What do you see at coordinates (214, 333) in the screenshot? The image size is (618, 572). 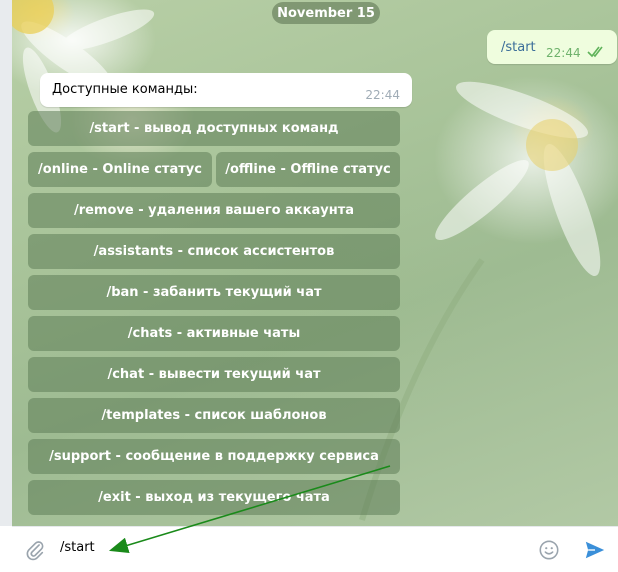 I see `keyboard-button-chats: /chats - активные чаты` at bounding box center [214, 333].